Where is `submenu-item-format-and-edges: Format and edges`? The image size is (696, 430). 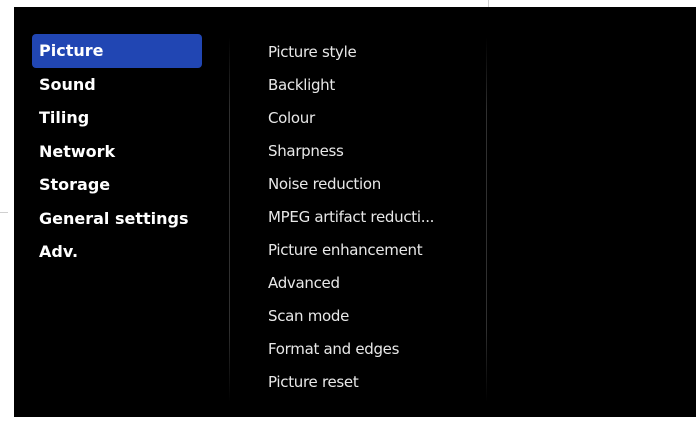 submenu-item-format-and-edges: Format and edges is located at coordinates (375, 349).